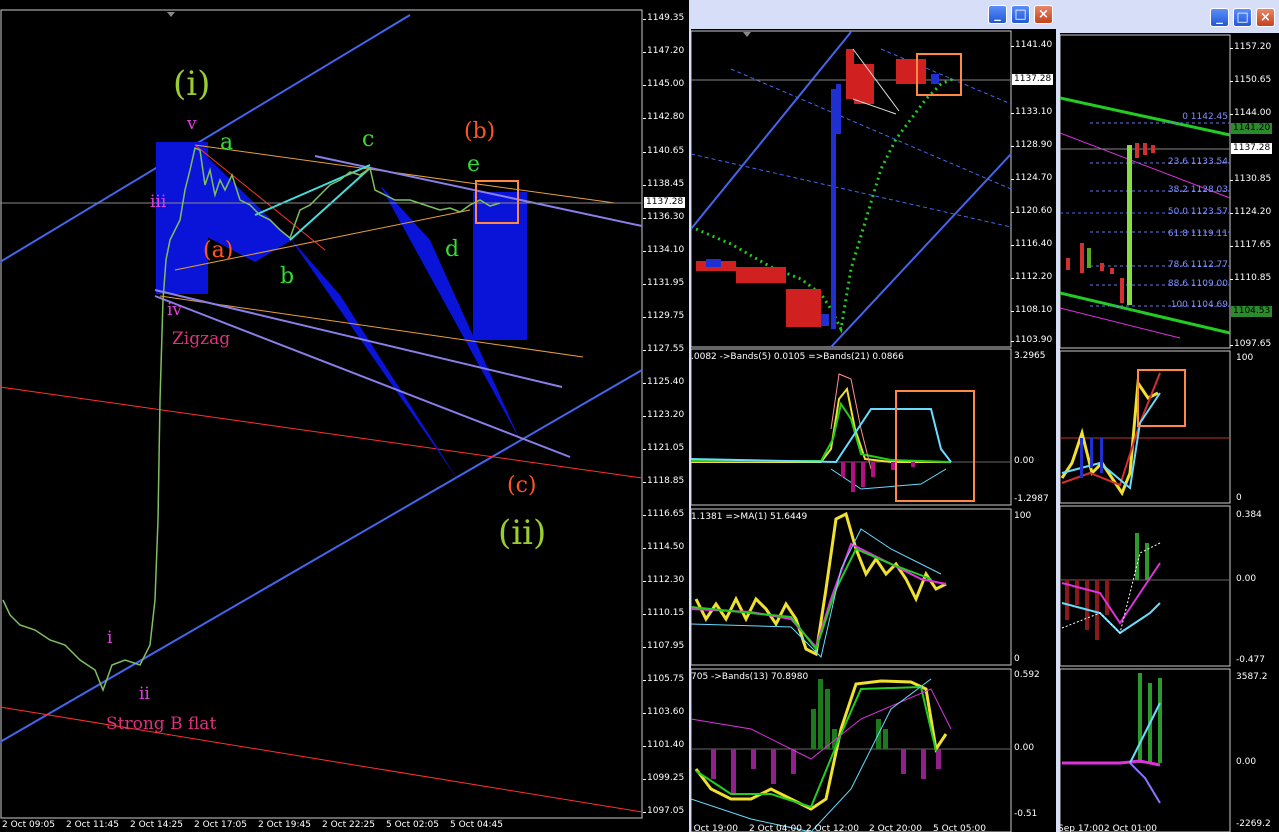 This screenshot has height=832, width=1279. Describe the element at coordinates (1250, 47) in the screenshot. I see `price-tick: 1157.20` at that location.